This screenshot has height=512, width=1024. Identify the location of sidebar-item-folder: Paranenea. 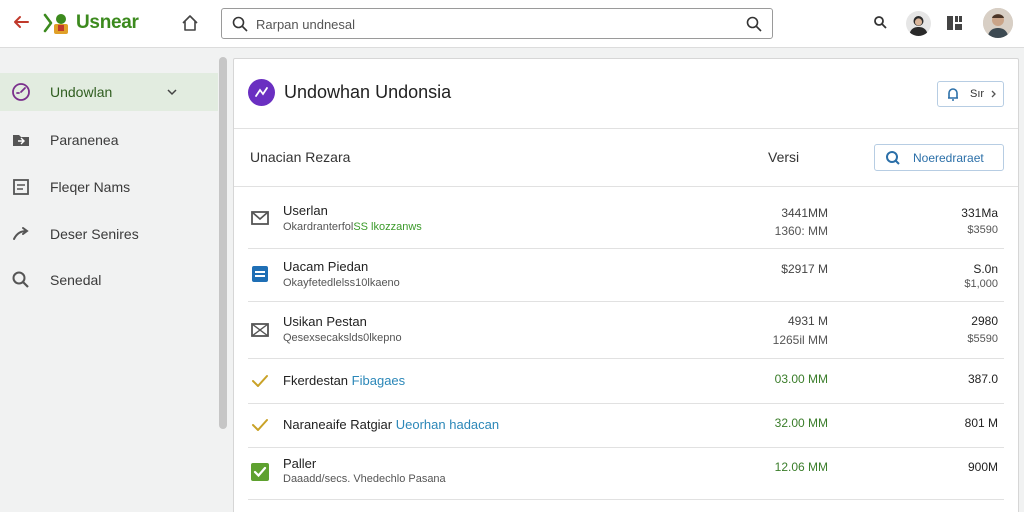
(109, 140).